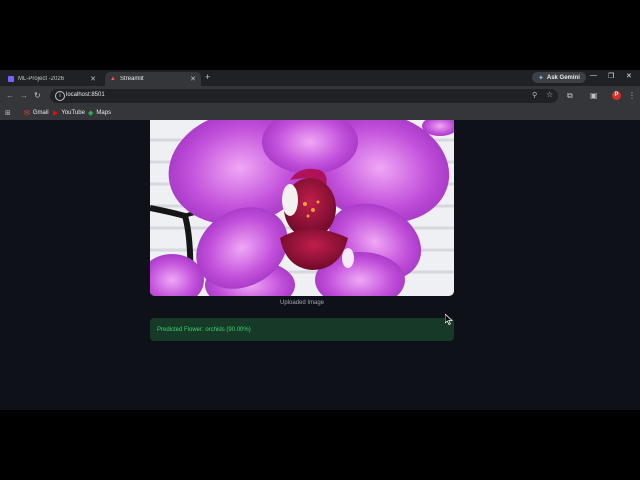 This screenshot has width=640, height=480. I want to click on tab-streamlit: ▲ Streamlit ✕, so click(153, 79).